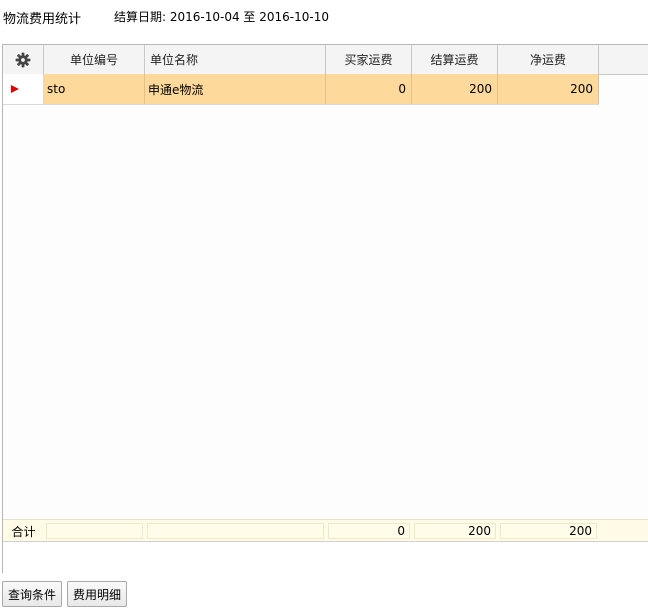 The width and height of the screenshot is (648, 613). What do you see at coordinates (548, 89) in the screenshot?
I see `cell-net-freight: 200` at bounding box center [548, 89].